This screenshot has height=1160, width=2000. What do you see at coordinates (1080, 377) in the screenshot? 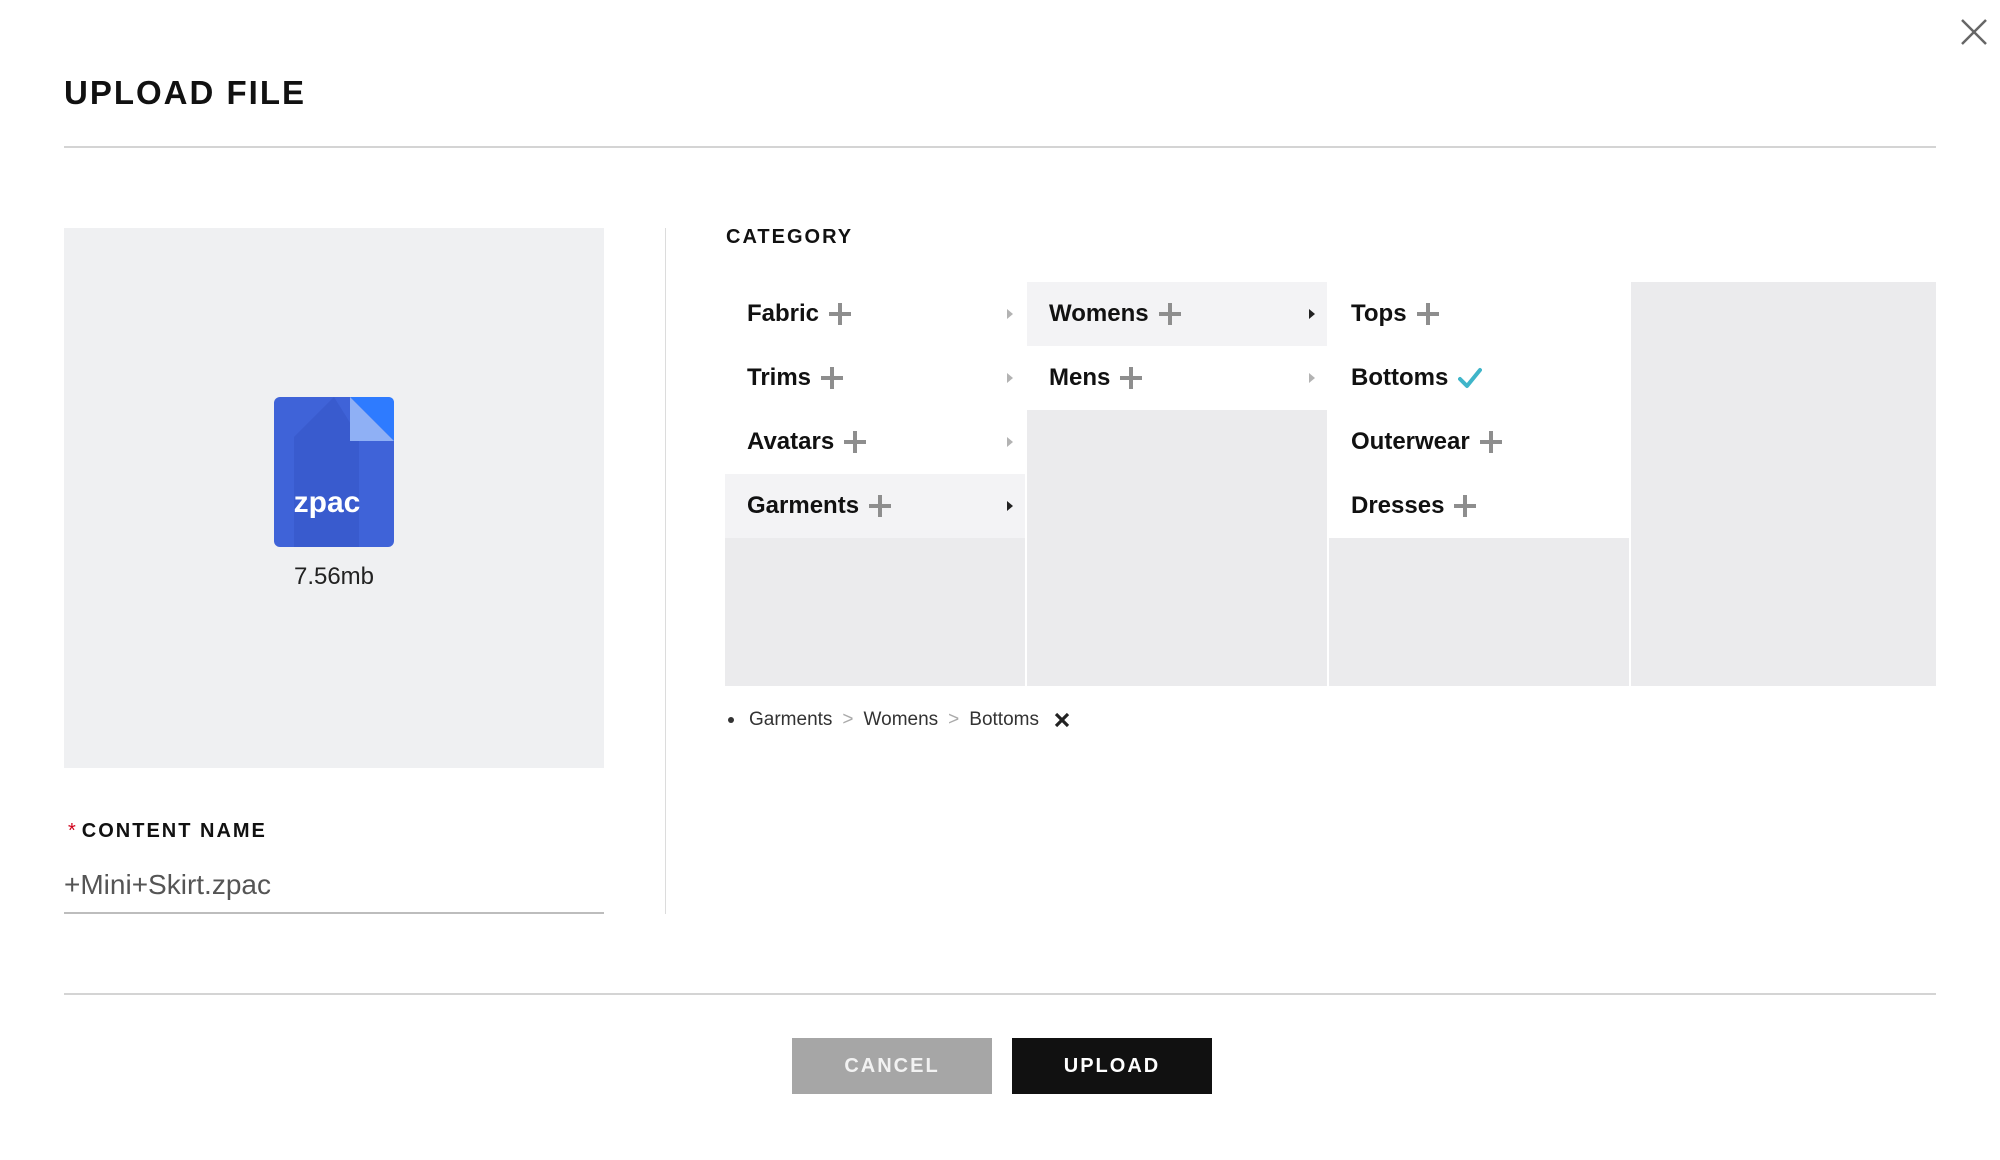
I see `category-item-label: Mens` at bounding box center [1080, 377].